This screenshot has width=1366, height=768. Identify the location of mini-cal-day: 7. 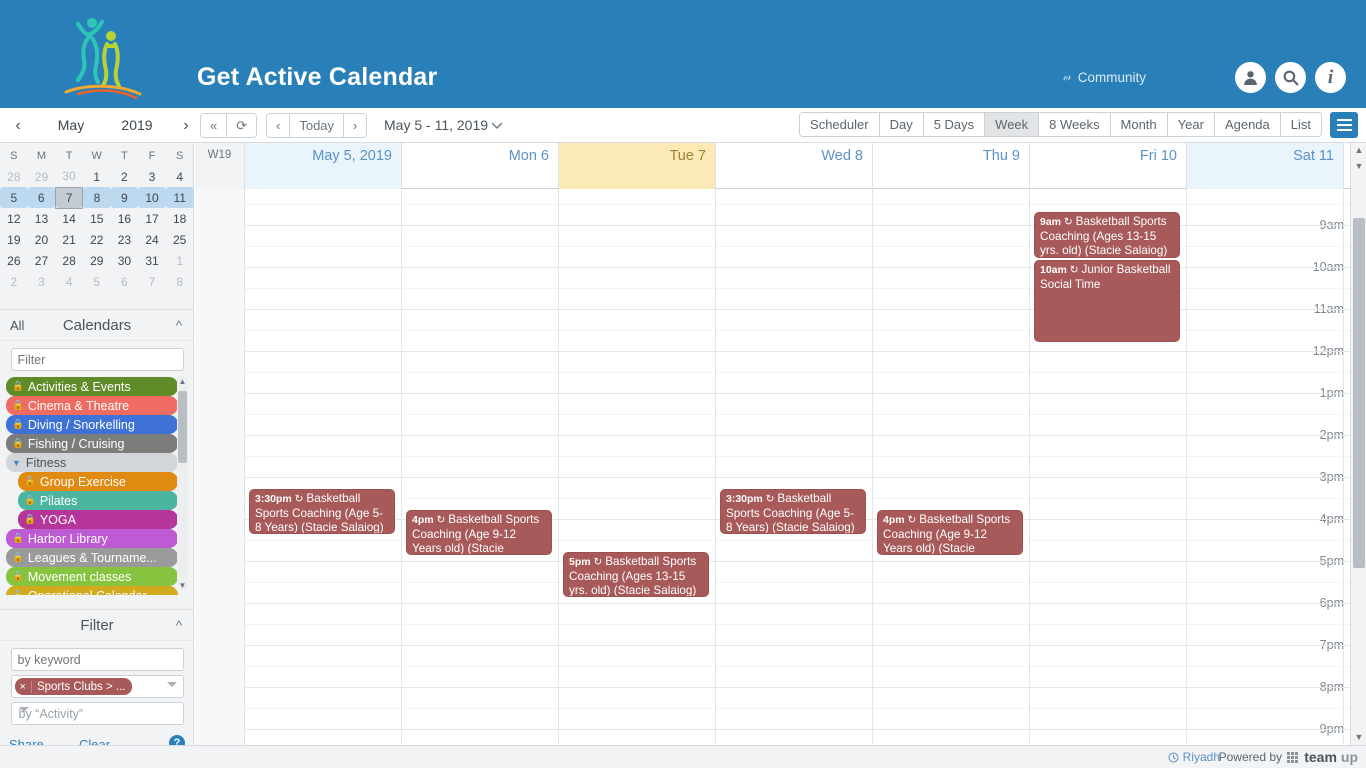
(152, 281).